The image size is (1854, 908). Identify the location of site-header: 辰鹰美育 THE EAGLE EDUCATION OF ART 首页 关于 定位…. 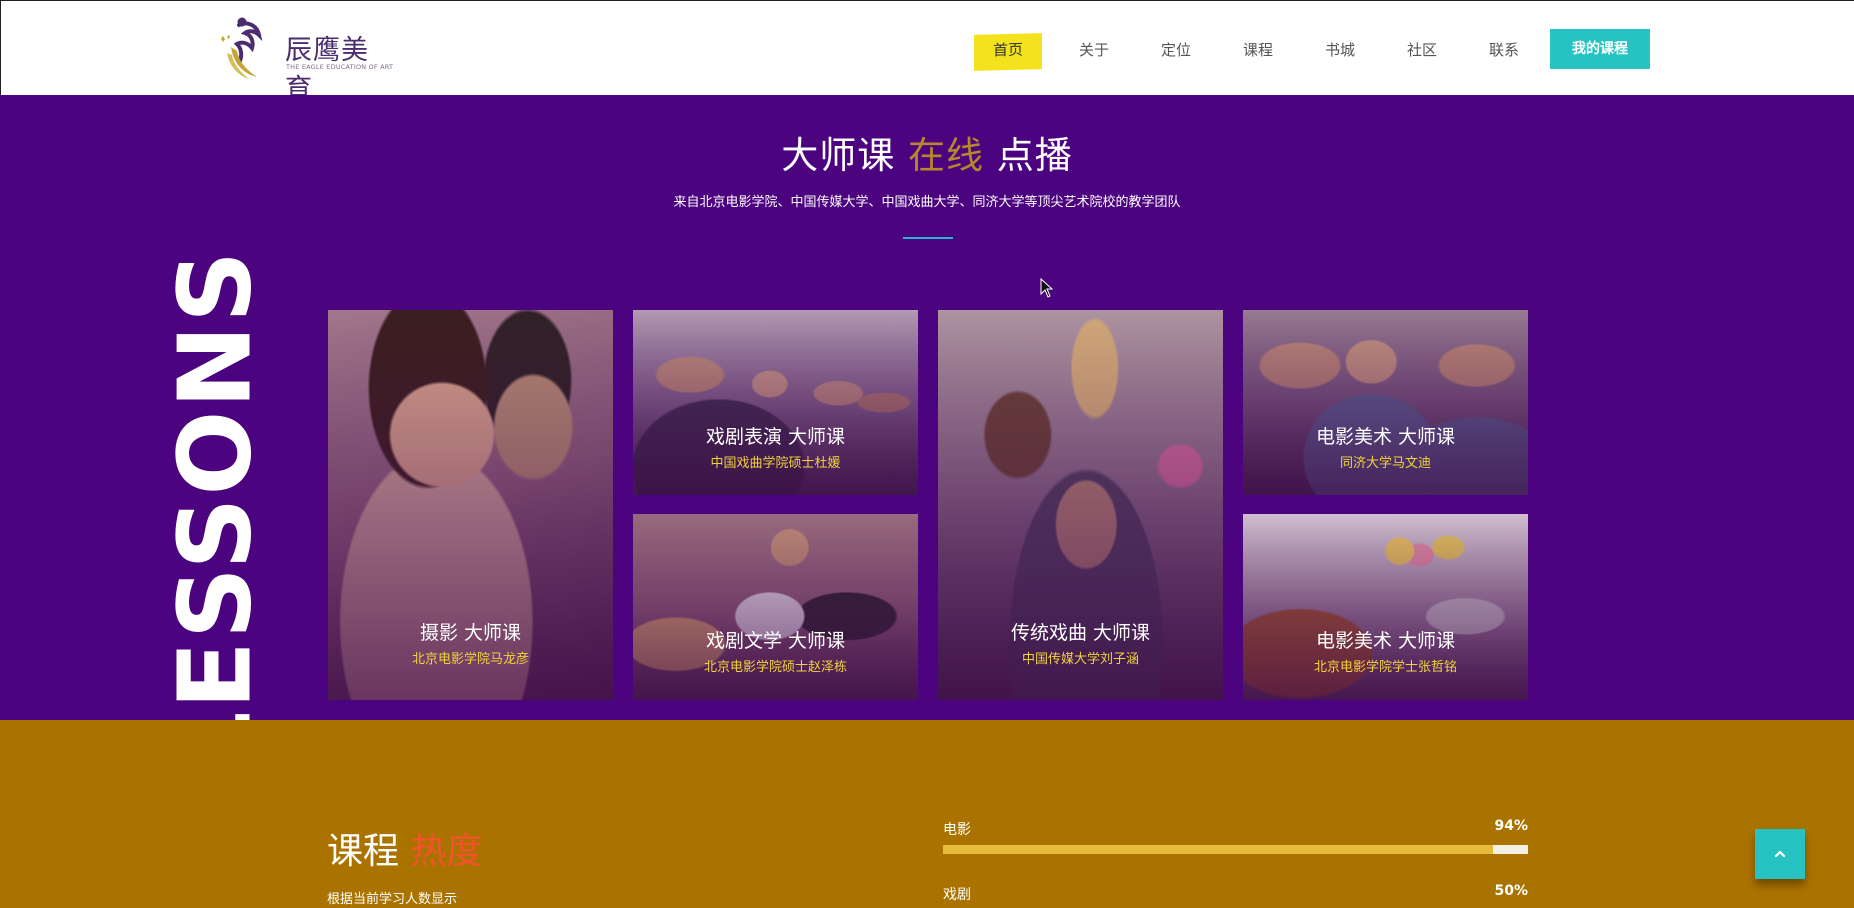
(927, 52).